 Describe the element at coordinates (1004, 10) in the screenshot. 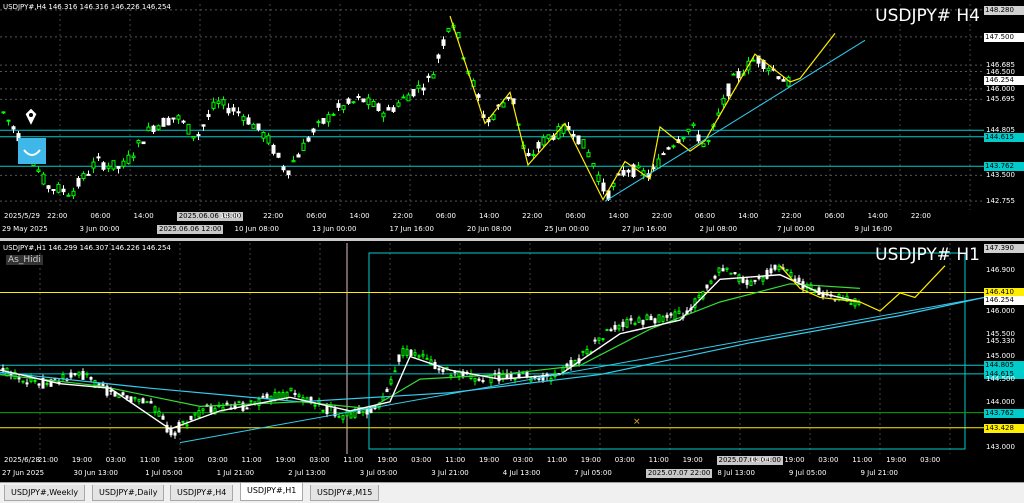

I see `h4-price-tick: 148.280` at that location.